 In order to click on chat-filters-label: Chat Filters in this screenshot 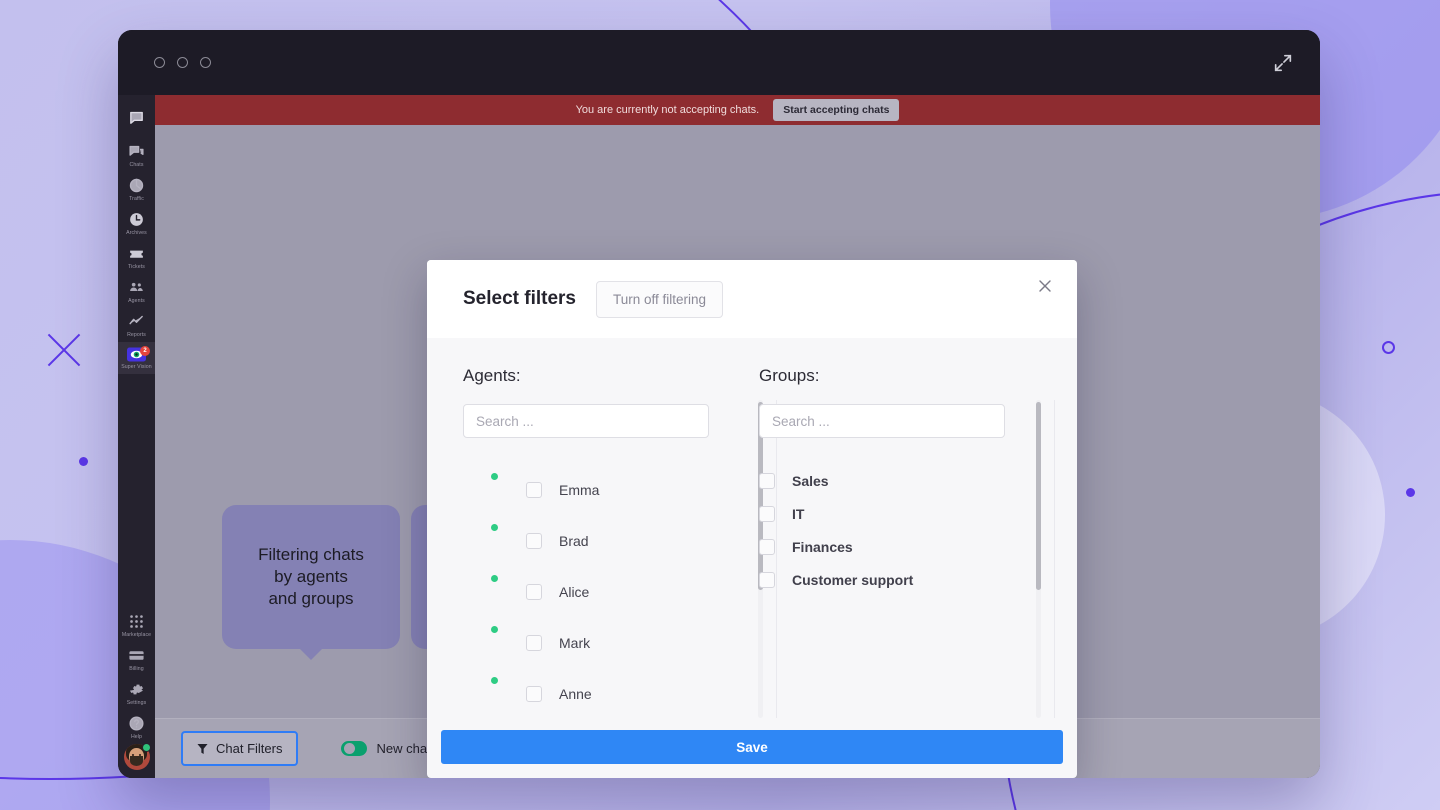, I will do `click(249, 748)`.